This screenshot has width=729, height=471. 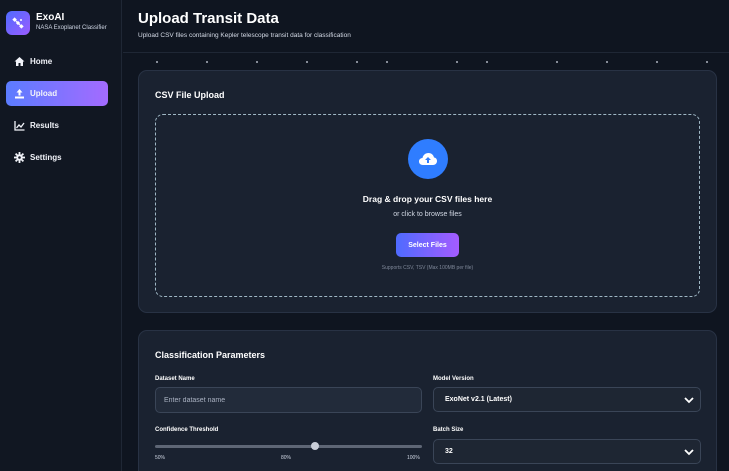 I want to click on slider-mid-label: 80%, so click(x=286, y=458).